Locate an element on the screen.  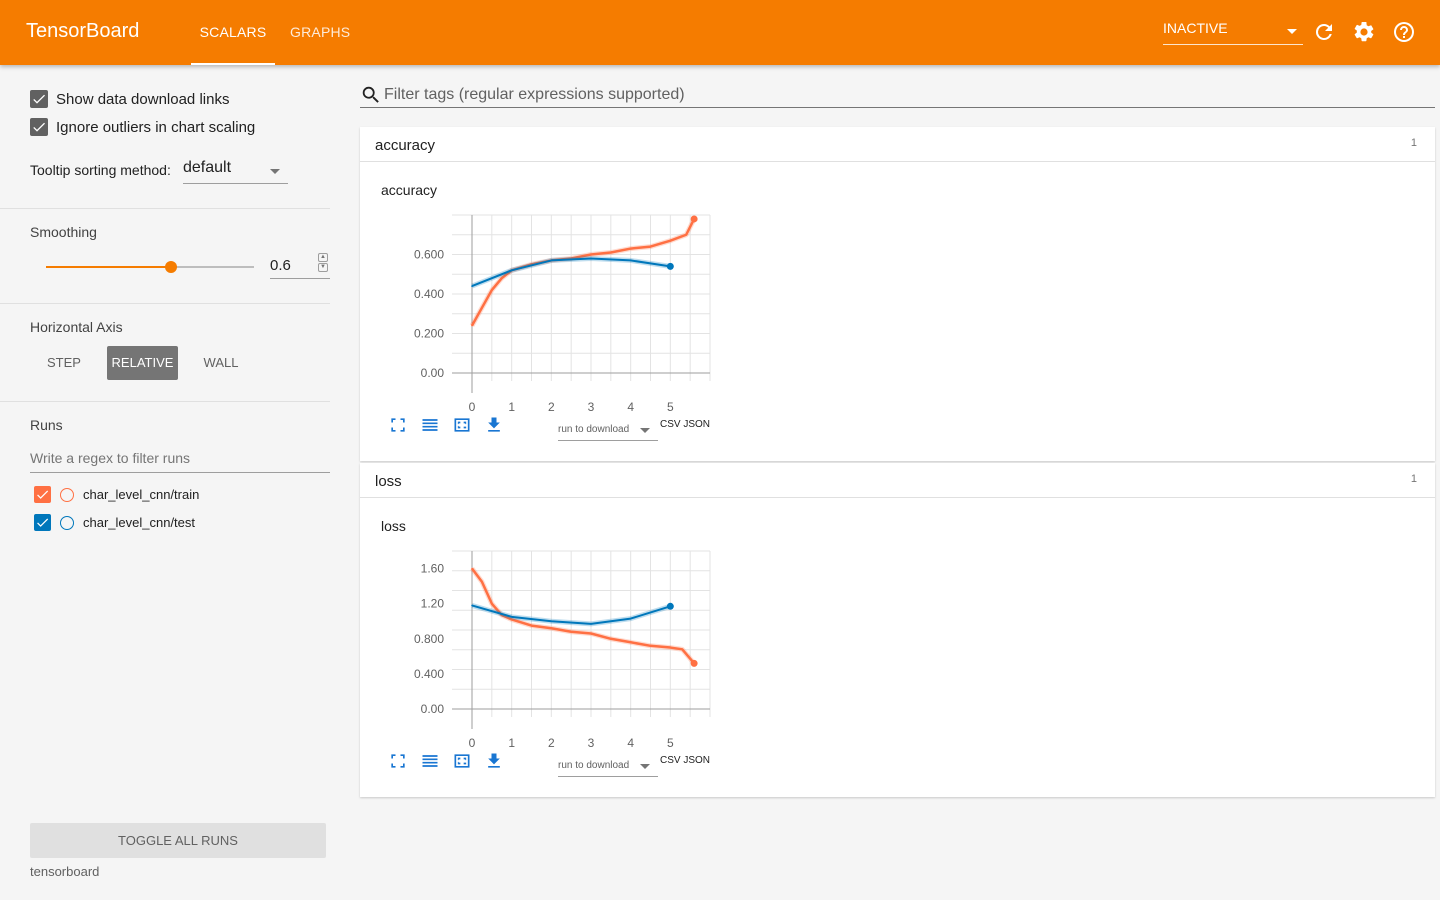
run-to-download-label: run to download is located at coordinates (594, 429).